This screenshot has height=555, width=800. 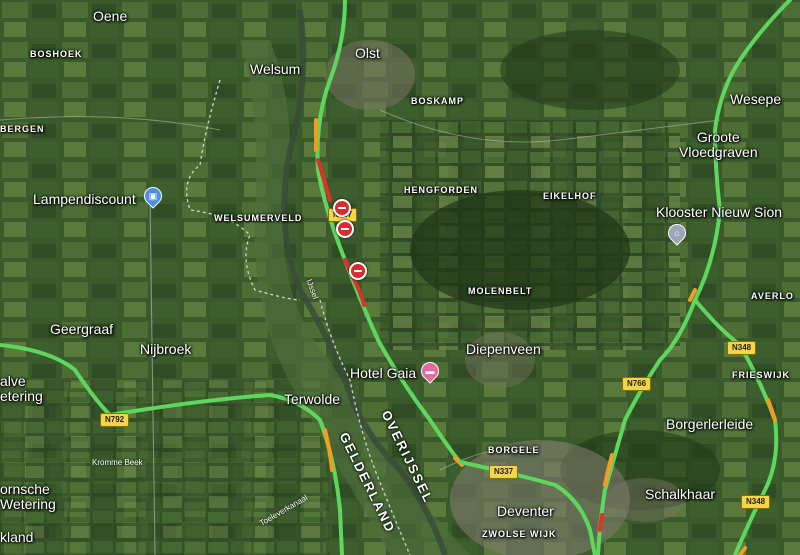 I want to click on place-borgerlerleide: Borgerlerleide, so click(x=710, y=424).